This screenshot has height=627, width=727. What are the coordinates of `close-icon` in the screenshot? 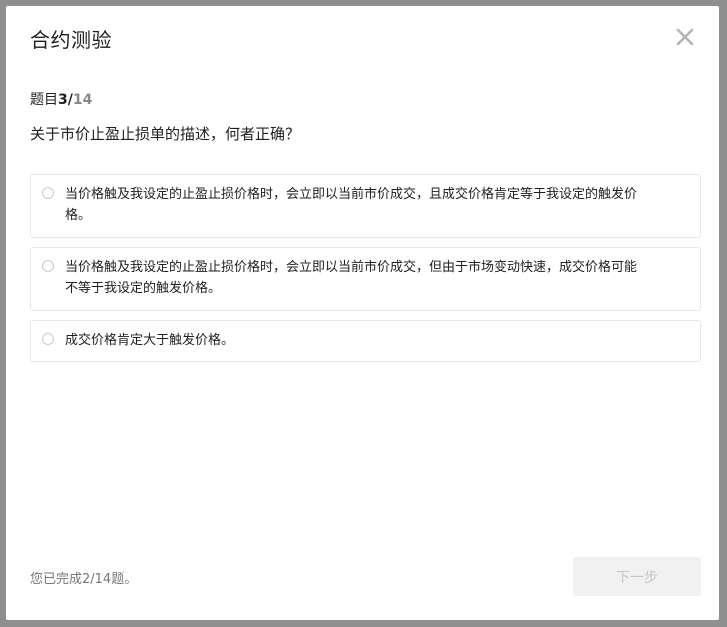 It's located at (685, 37).